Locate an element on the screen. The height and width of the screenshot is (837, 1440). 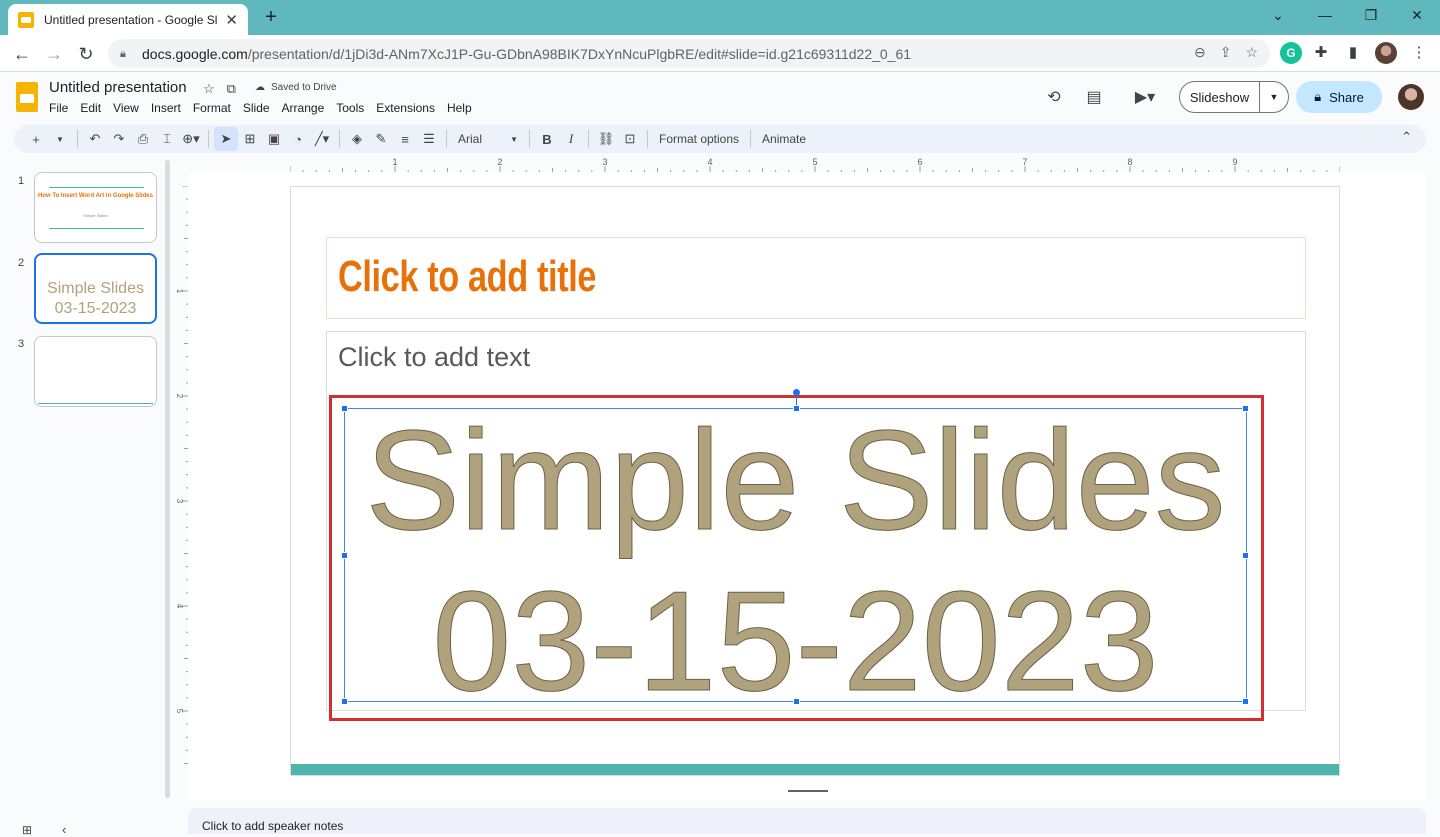
grammarly-icon: G is located at coordinates (1291, 53).